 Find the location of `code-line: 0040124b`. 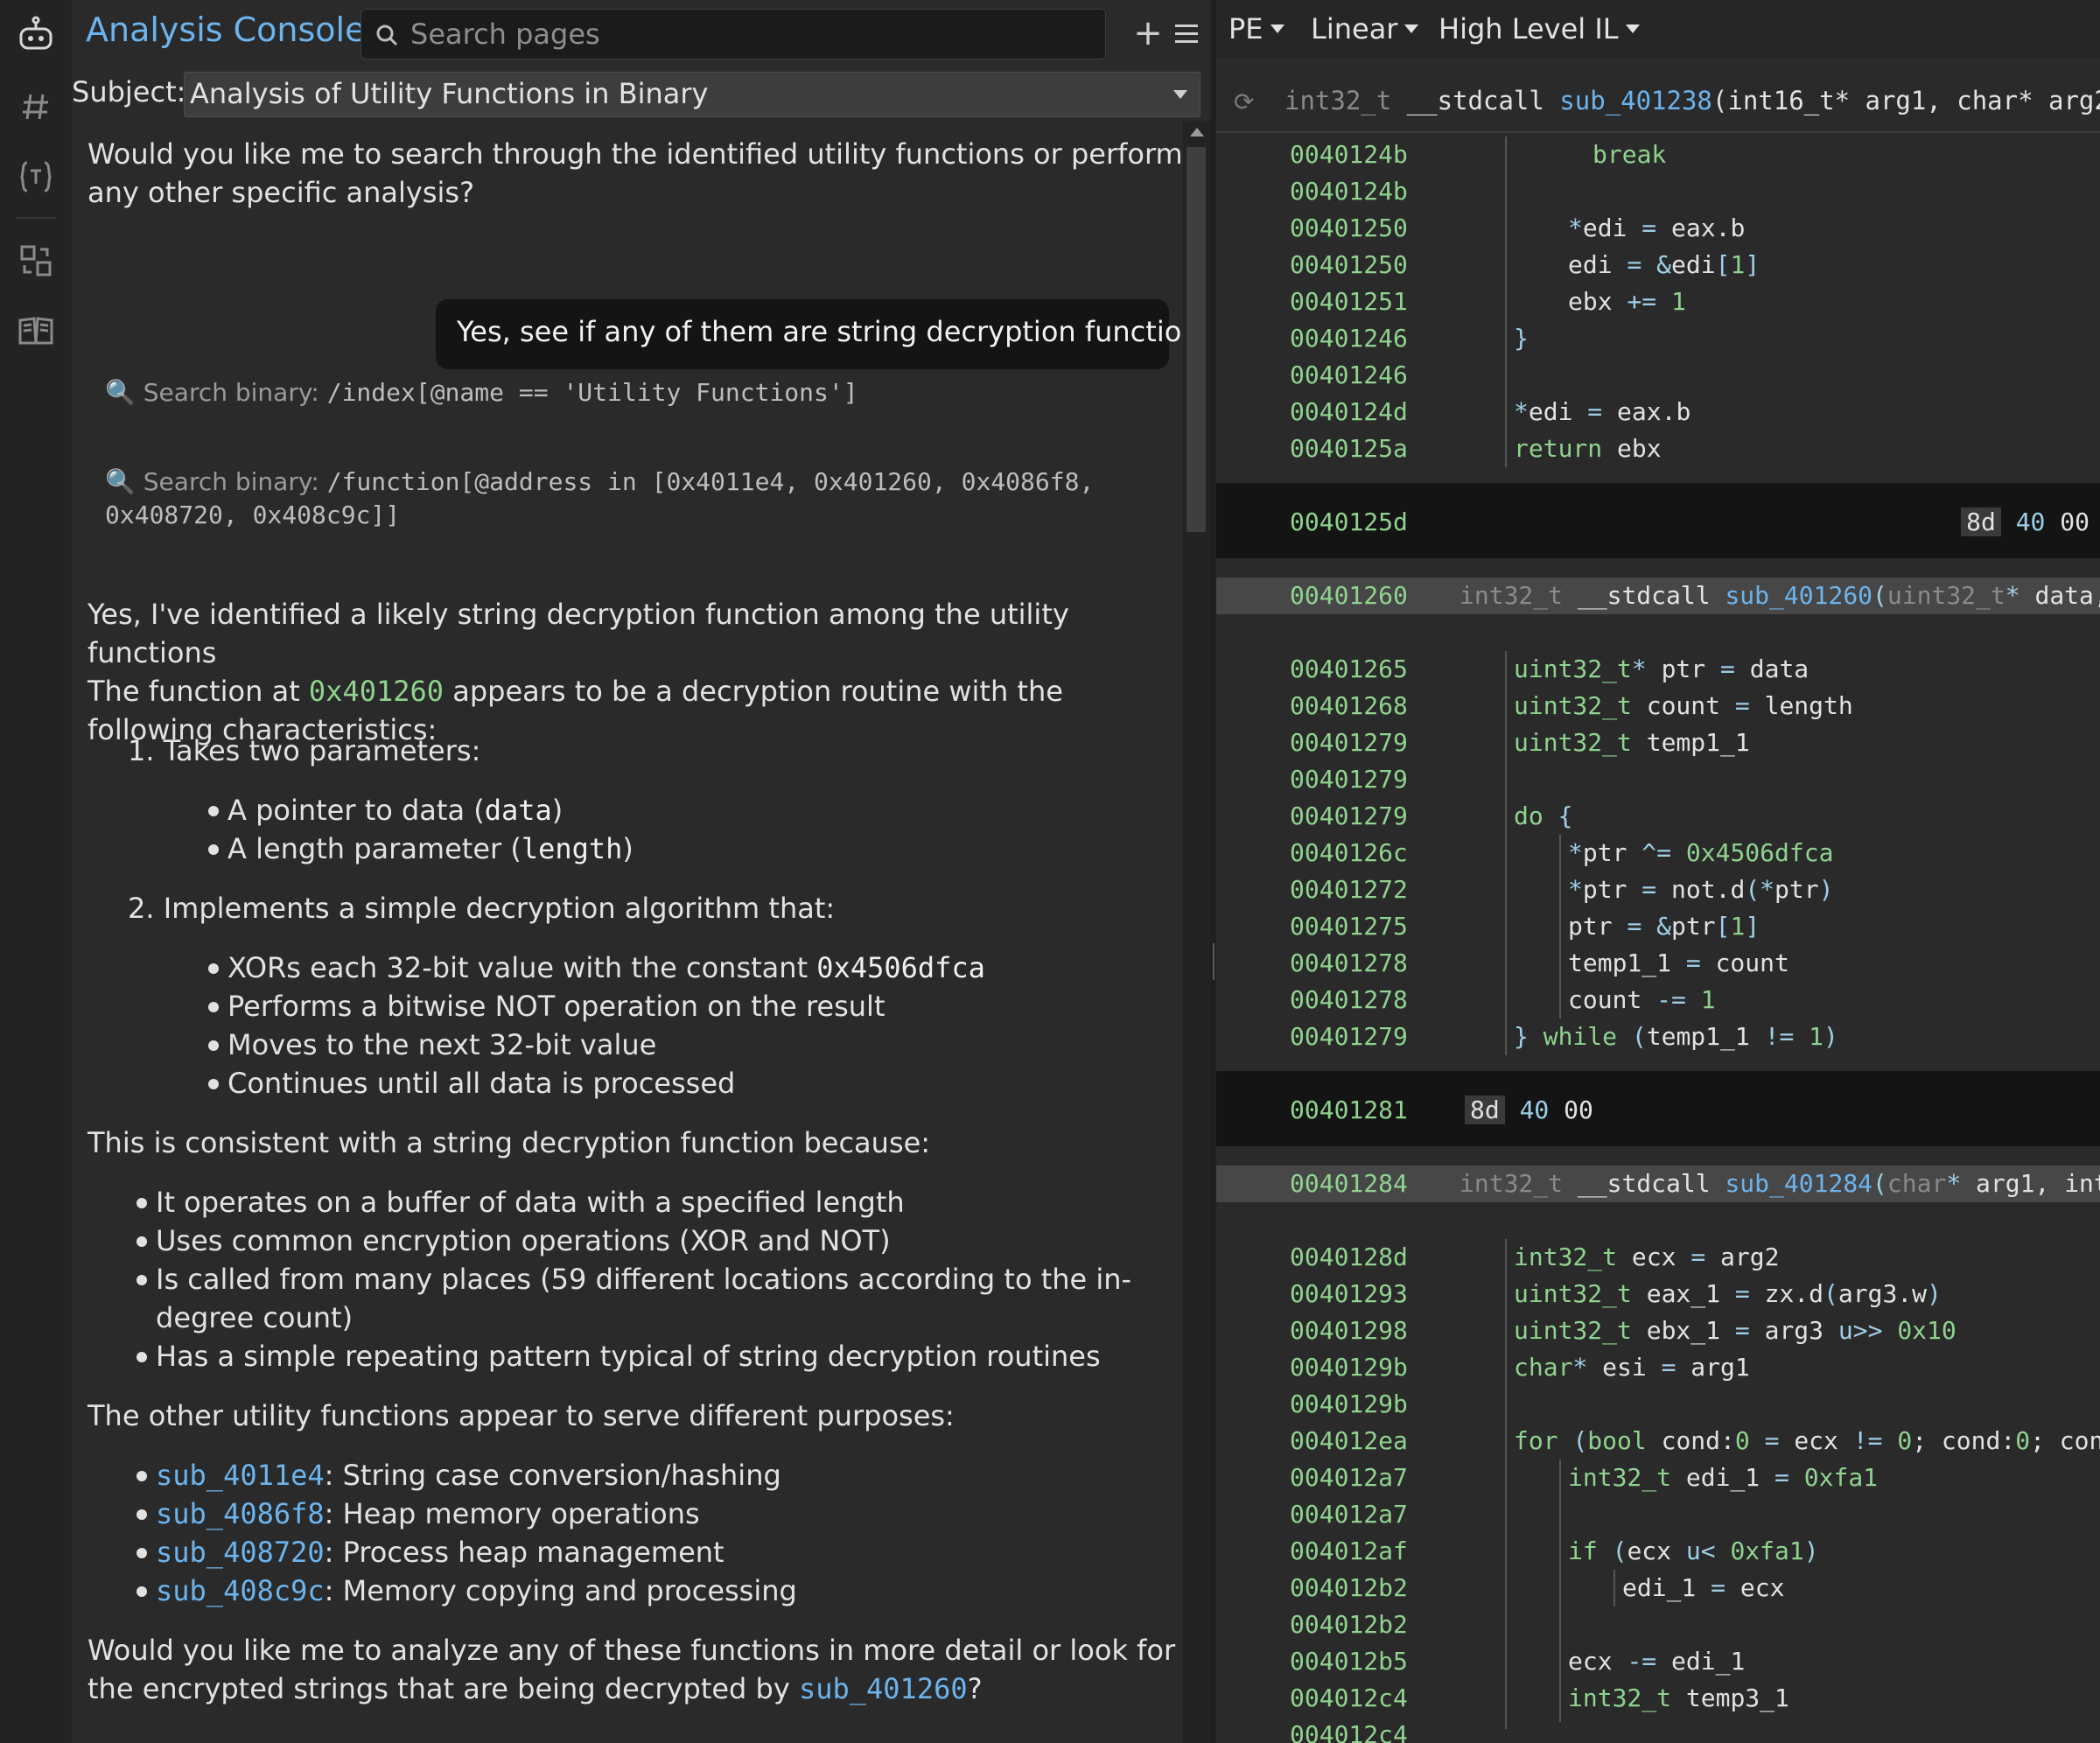

code-line: 0040124b is located at coordinates (1658, 191).